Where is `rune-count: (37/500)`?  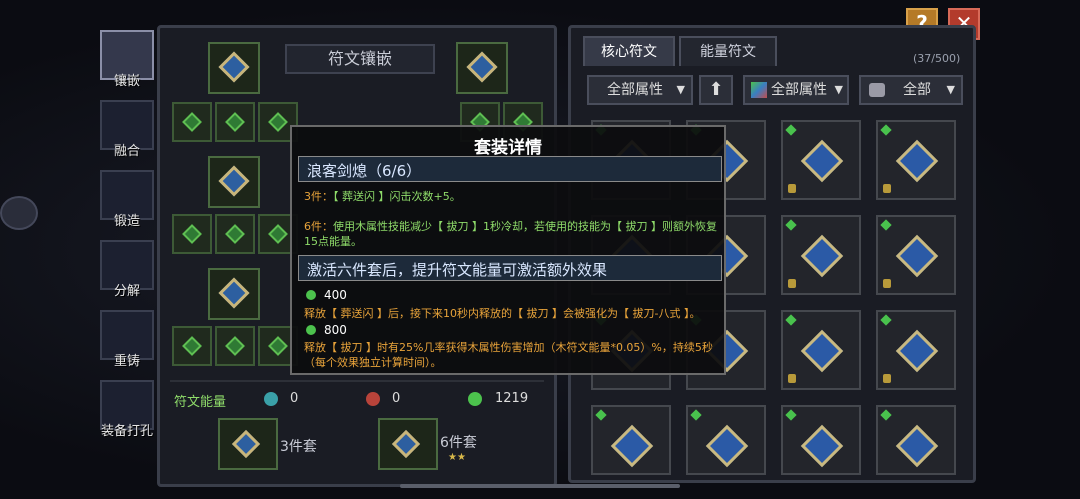 rune-count: (37/500) is located at coordinates (937, 58).